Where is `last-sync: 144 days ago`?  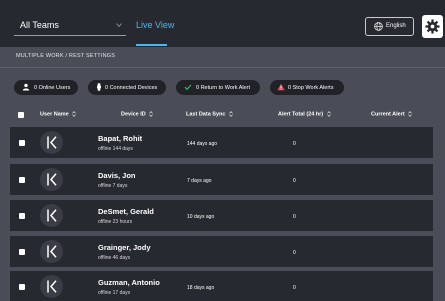 last-sync: 144 days ago is located at coordinates (202, 144).